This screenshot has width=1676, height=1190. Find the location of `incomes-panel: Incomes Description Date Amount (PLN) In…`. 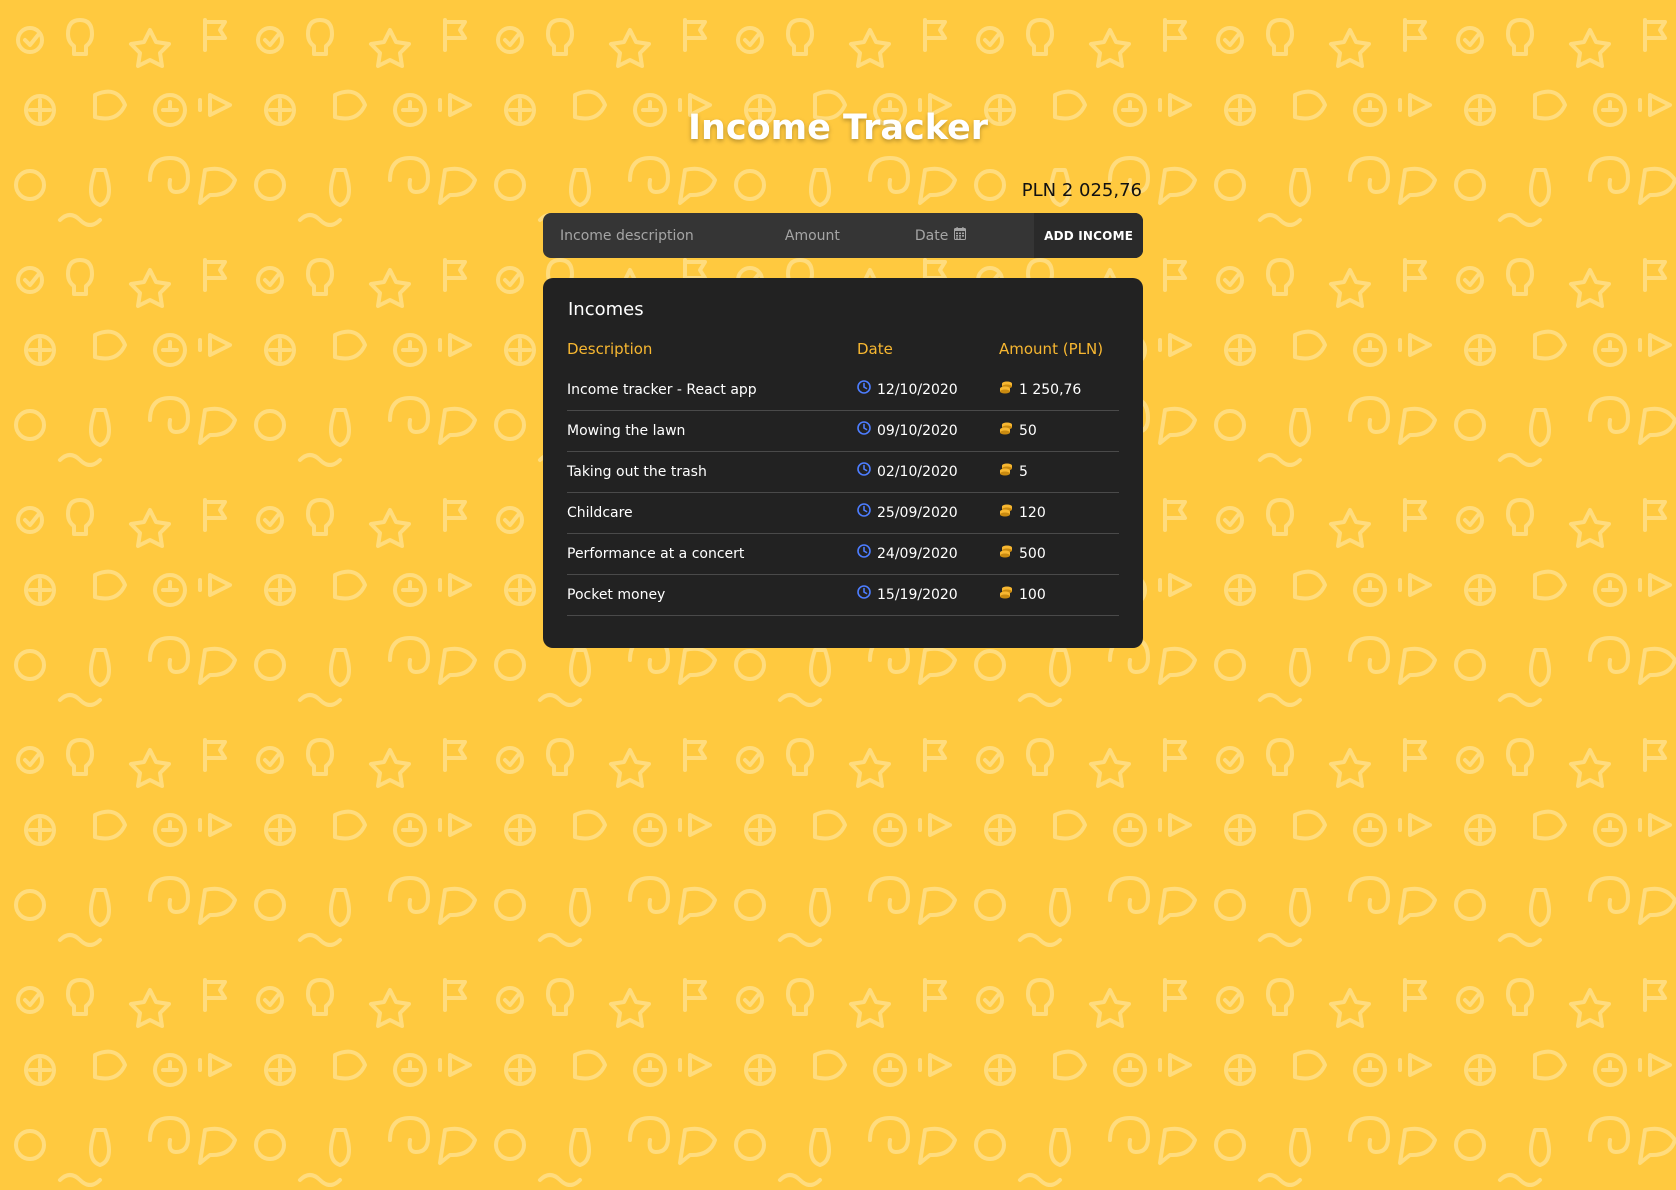

incomes-panel: Incomes Description Date Amount (PLN) In… is located at coordinates (843, 463).